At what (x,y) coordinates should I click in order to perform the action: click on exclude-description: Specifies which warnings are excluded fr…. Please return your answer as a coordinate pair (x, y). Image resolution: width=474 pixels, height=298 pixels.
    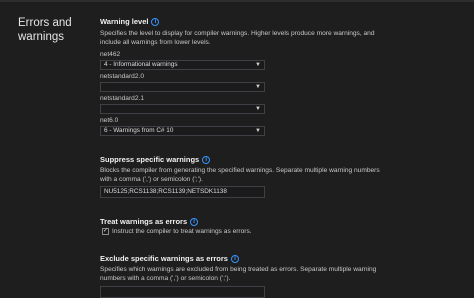
    Looking at the image, I should click on (238, 274).